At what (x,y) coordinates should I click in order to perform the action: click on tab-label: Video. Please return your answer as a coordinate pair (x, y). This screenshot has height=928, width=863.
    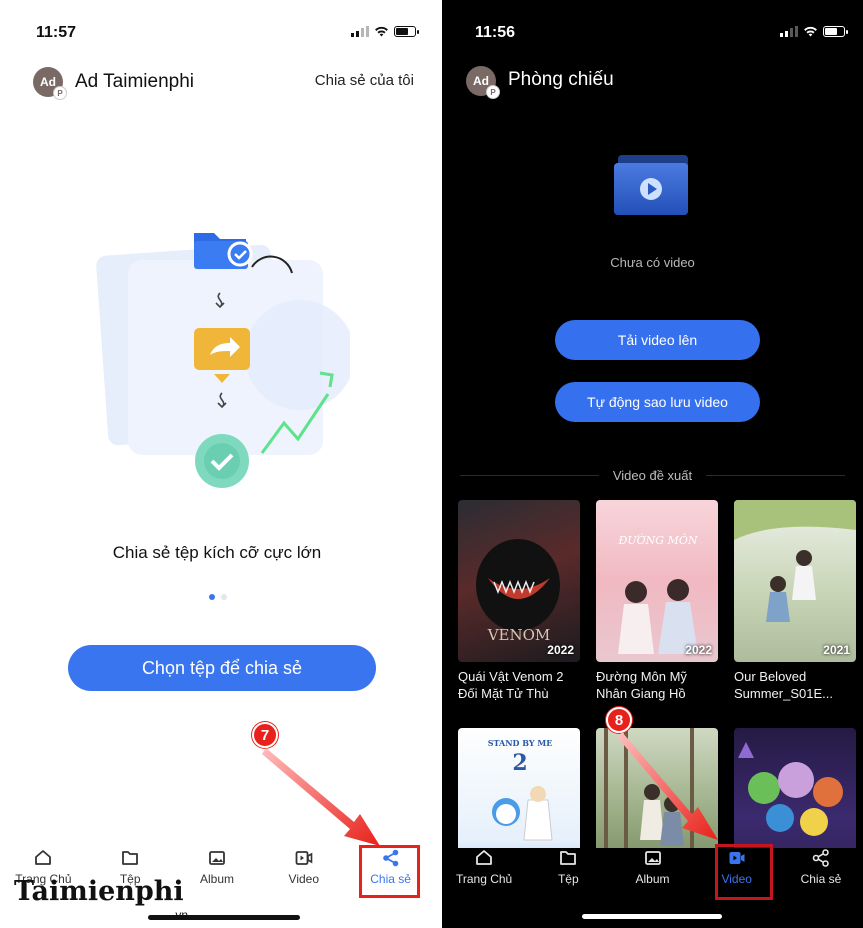
    Looking at the image, I should click on (304, 879).